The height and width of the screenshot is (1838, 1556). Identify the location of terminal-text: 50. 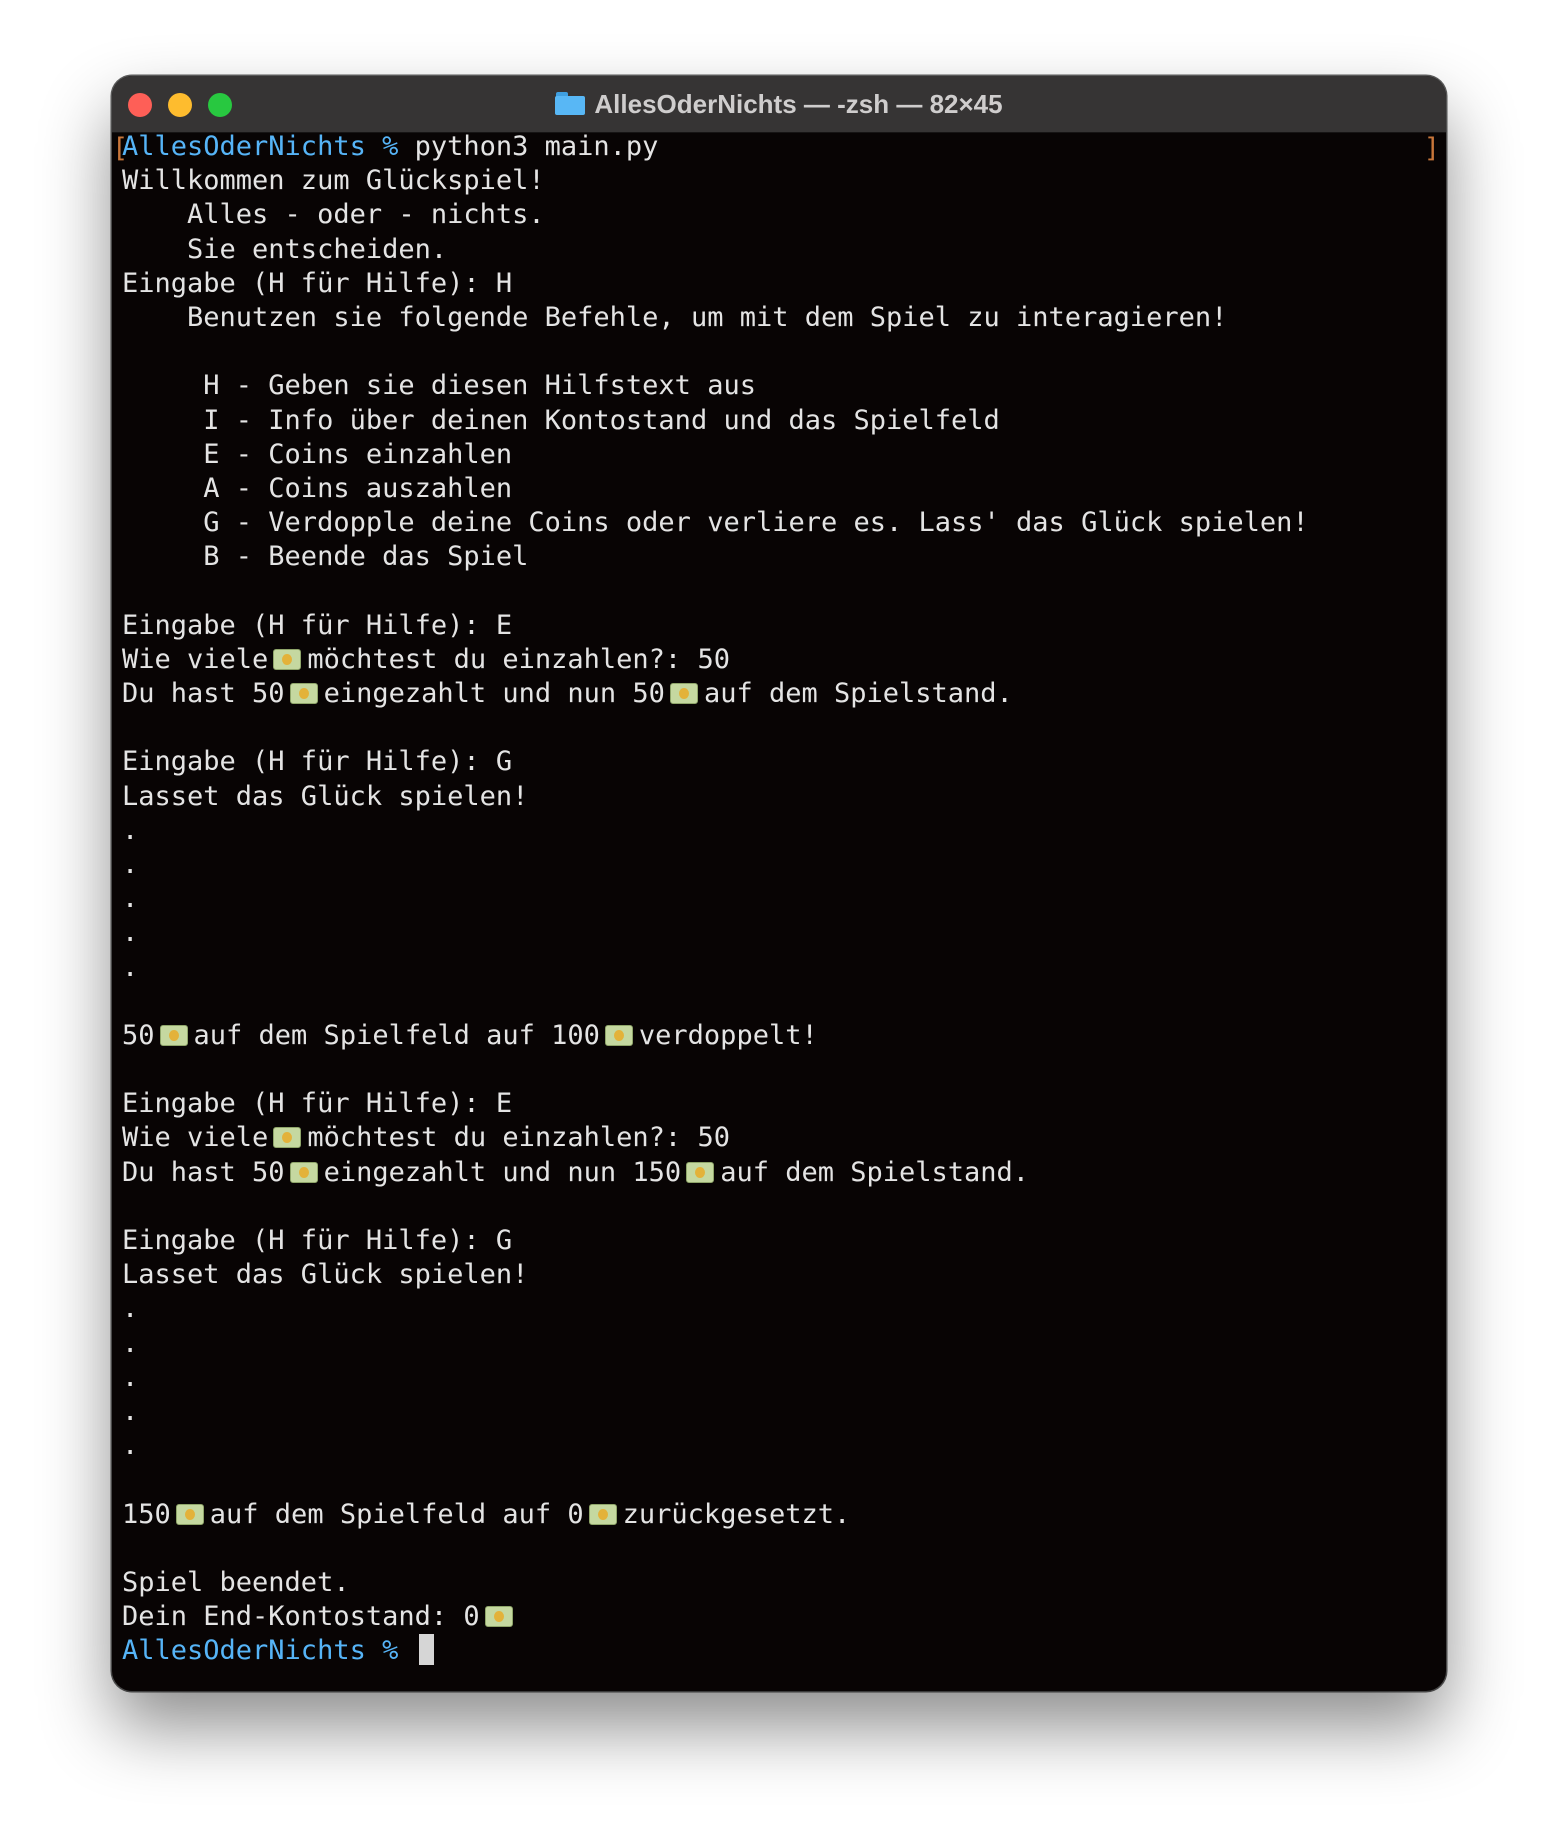
(138, 1035).